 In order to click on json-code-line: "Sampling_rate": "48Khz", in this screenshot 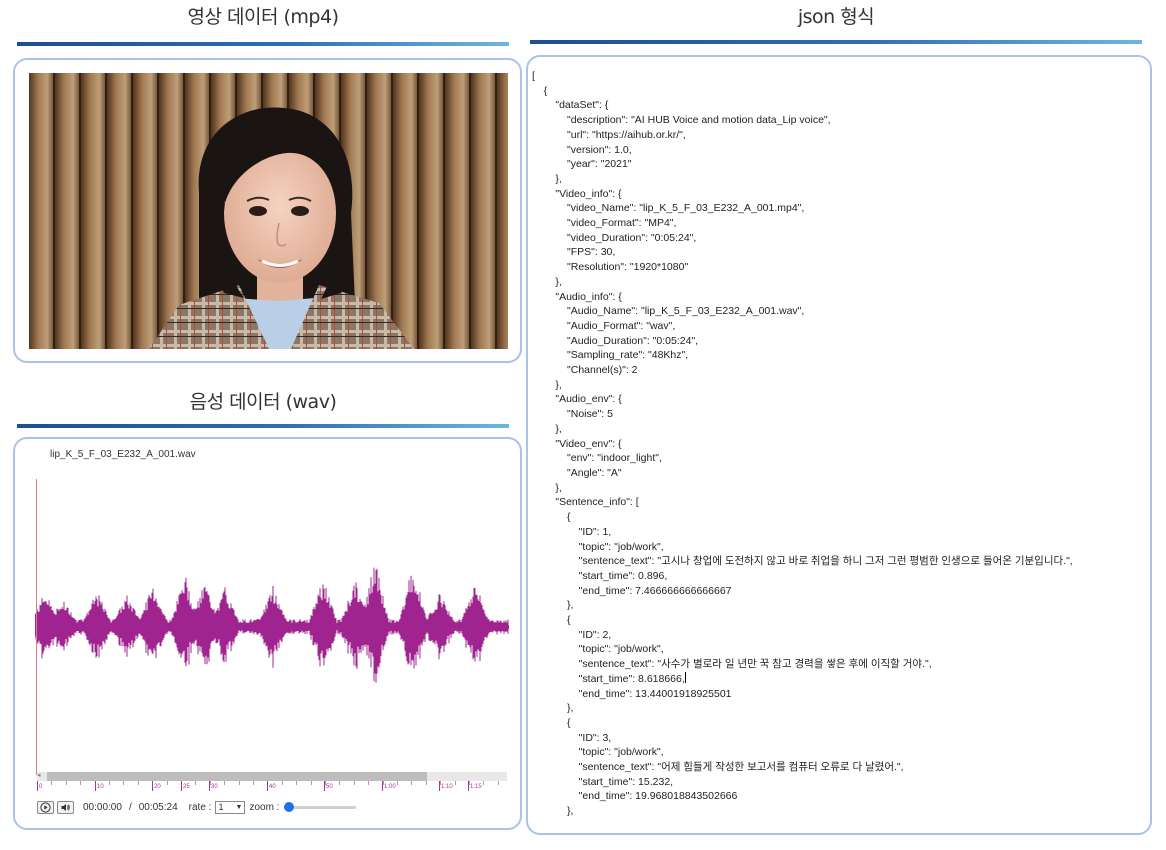, I will do `click(610, 355)`.